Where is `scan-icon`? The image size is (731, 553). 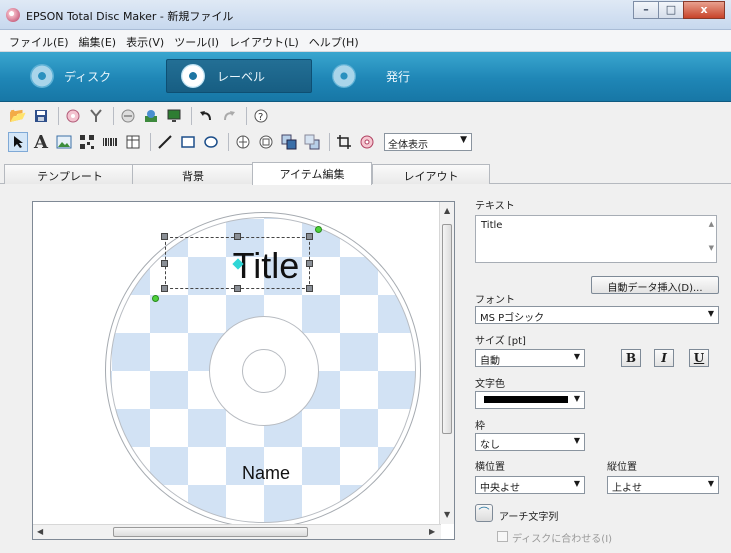
scan-icon is located at coordinates (151, 116).